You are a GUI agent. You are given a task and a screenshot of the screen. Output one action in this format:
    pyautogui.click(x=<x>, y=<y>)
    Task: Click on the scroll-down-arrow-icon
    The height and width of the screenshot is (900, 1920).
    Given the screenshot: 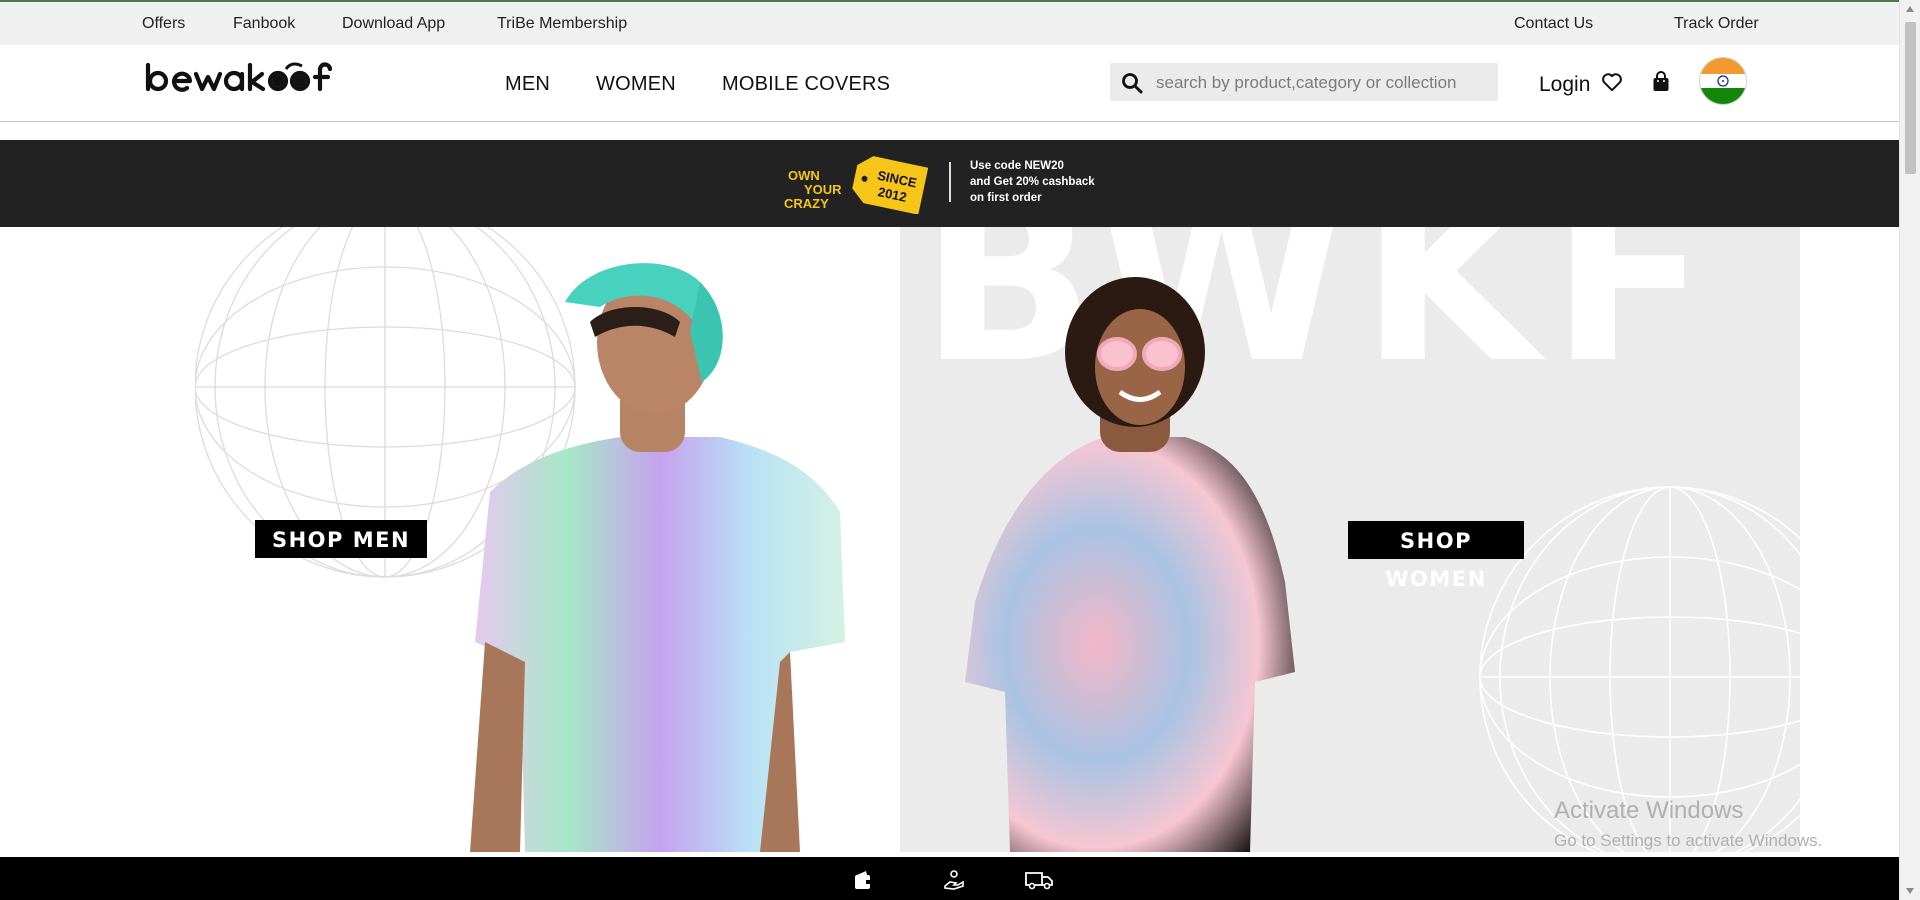 What is the action you would take?
    pyautogui.click(x=1910, y=891)
    